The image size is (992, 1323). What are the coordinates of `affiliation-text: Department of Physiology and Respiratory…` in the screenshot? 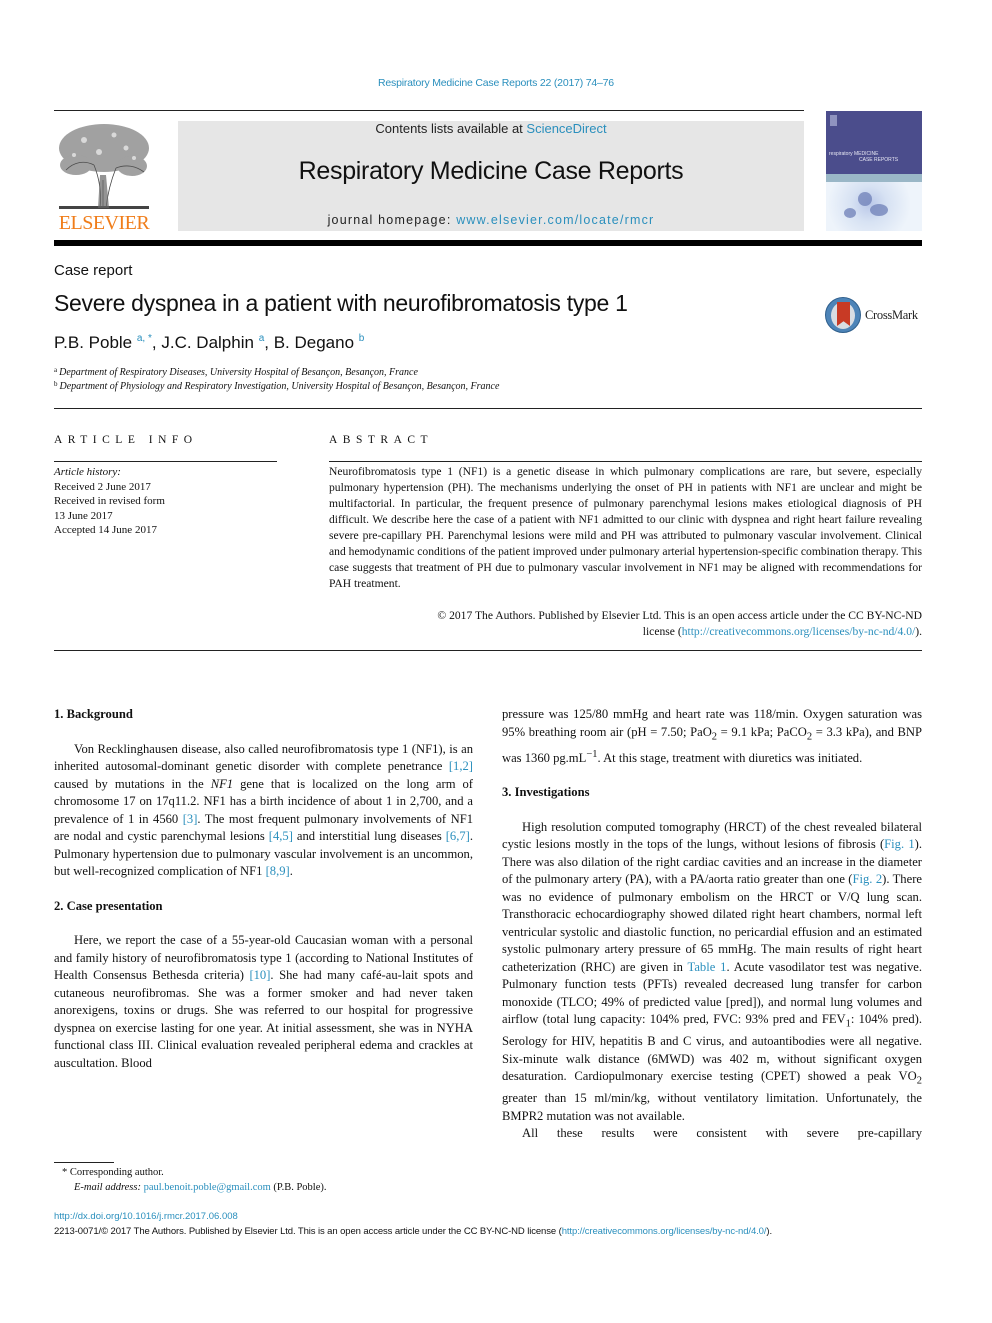 It's located at (279, 386).